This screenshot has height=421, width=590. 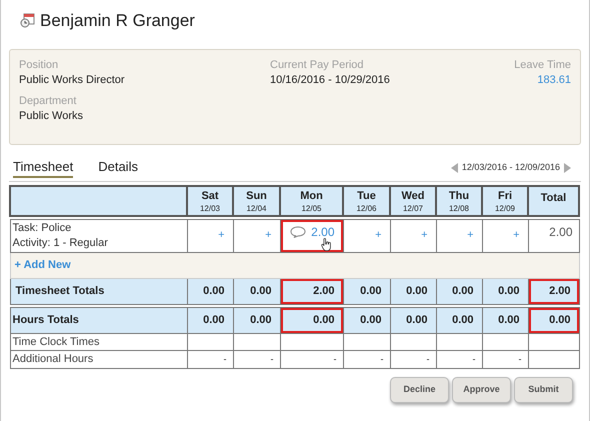 I want to click on tab: Timesheet, so click(x=43, y=168).